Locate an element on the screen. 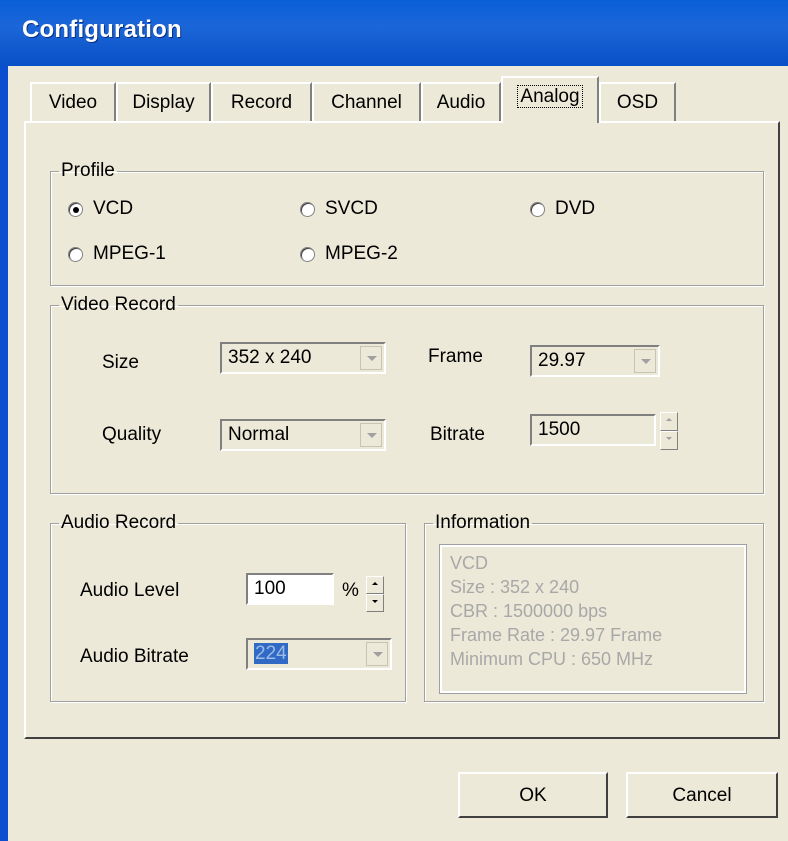 The width and height of the screenshot is (788, 841). tab-analog: Analog is located at coordinates (550, 99).